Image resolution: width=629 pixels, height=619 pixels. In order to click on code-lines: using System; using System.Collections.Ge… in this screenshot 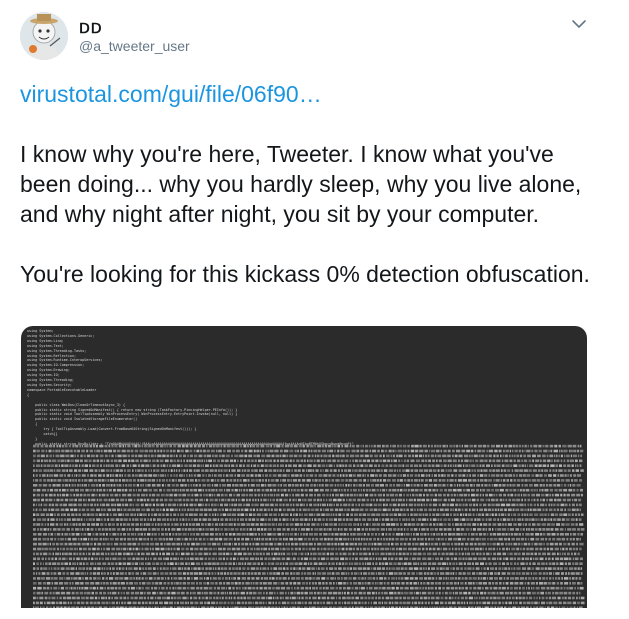, I will do `click(190, 388)`.